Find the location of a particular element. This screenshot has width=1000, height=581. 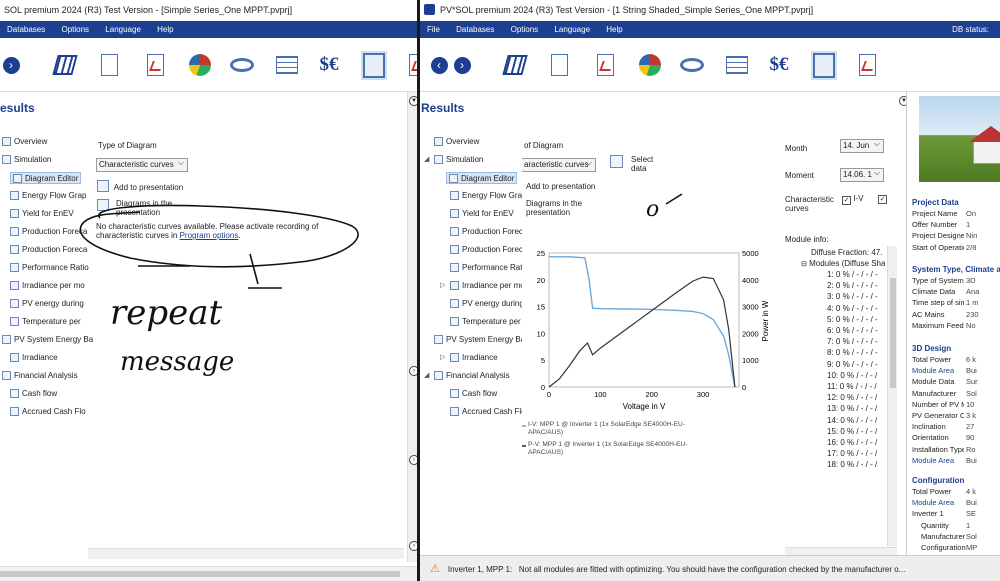

panel-value: 3 k is located at coordinates (971, 415).